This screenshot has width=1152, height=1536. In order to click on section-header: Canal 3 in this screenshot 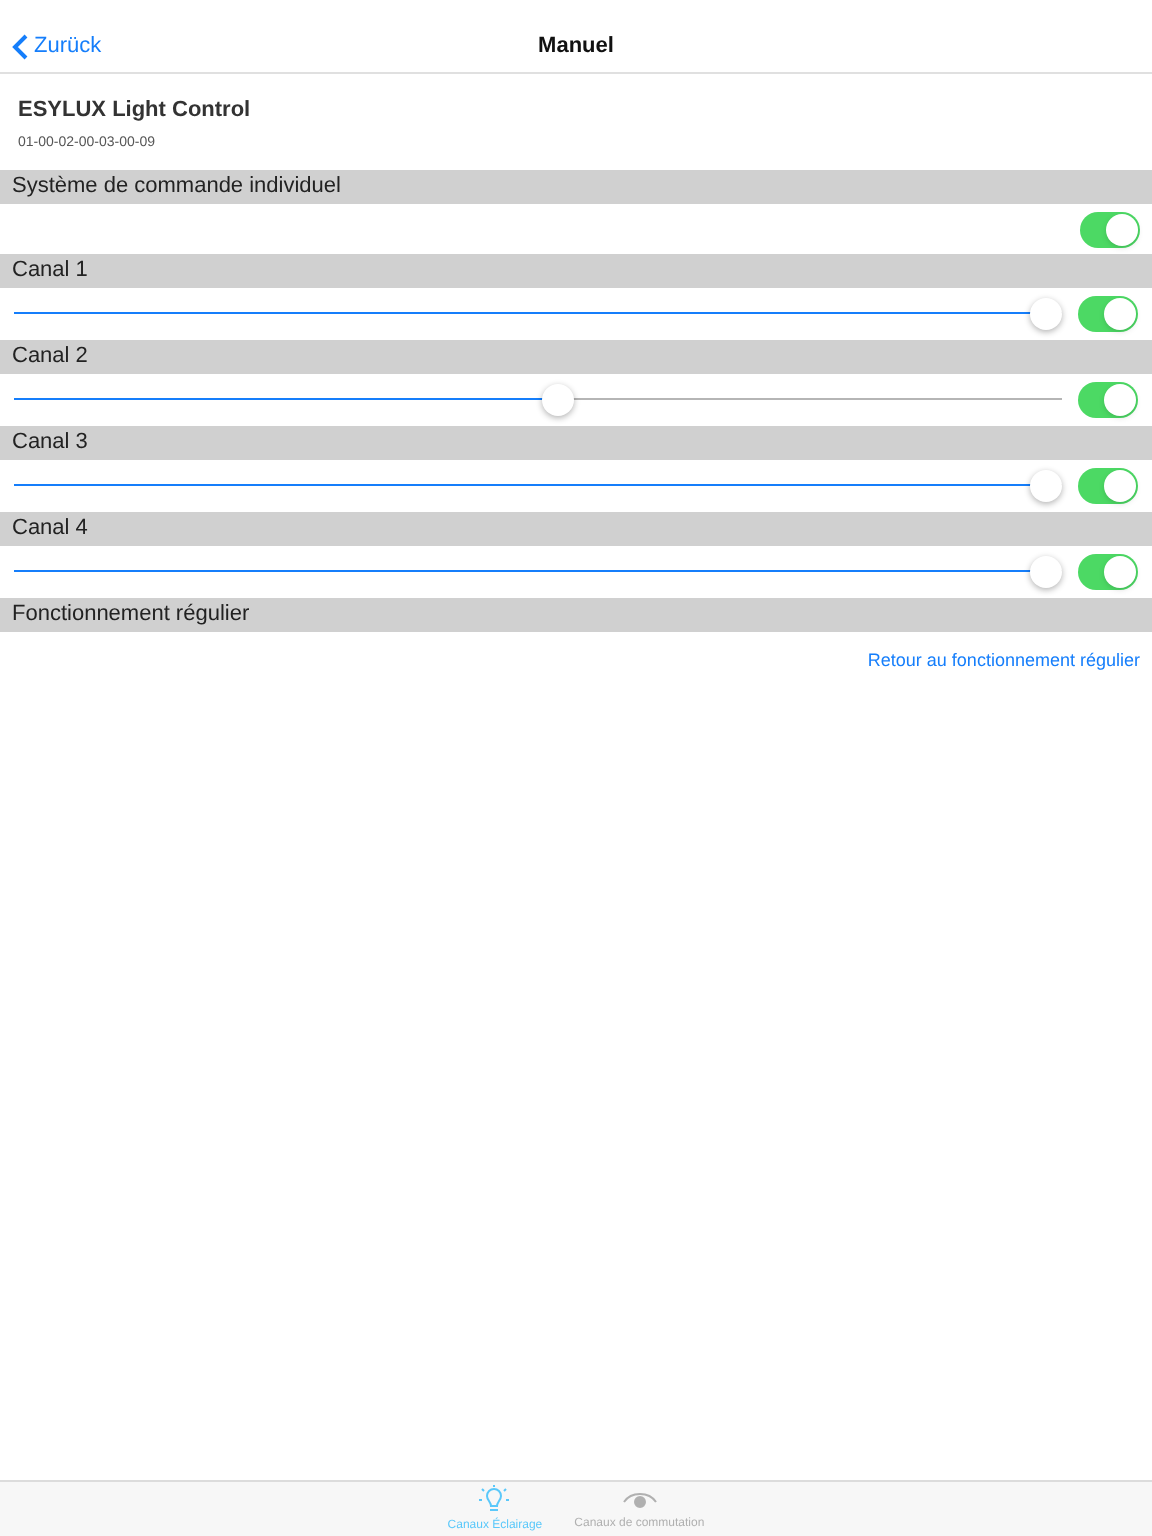, I will do `click(576, 443)`.